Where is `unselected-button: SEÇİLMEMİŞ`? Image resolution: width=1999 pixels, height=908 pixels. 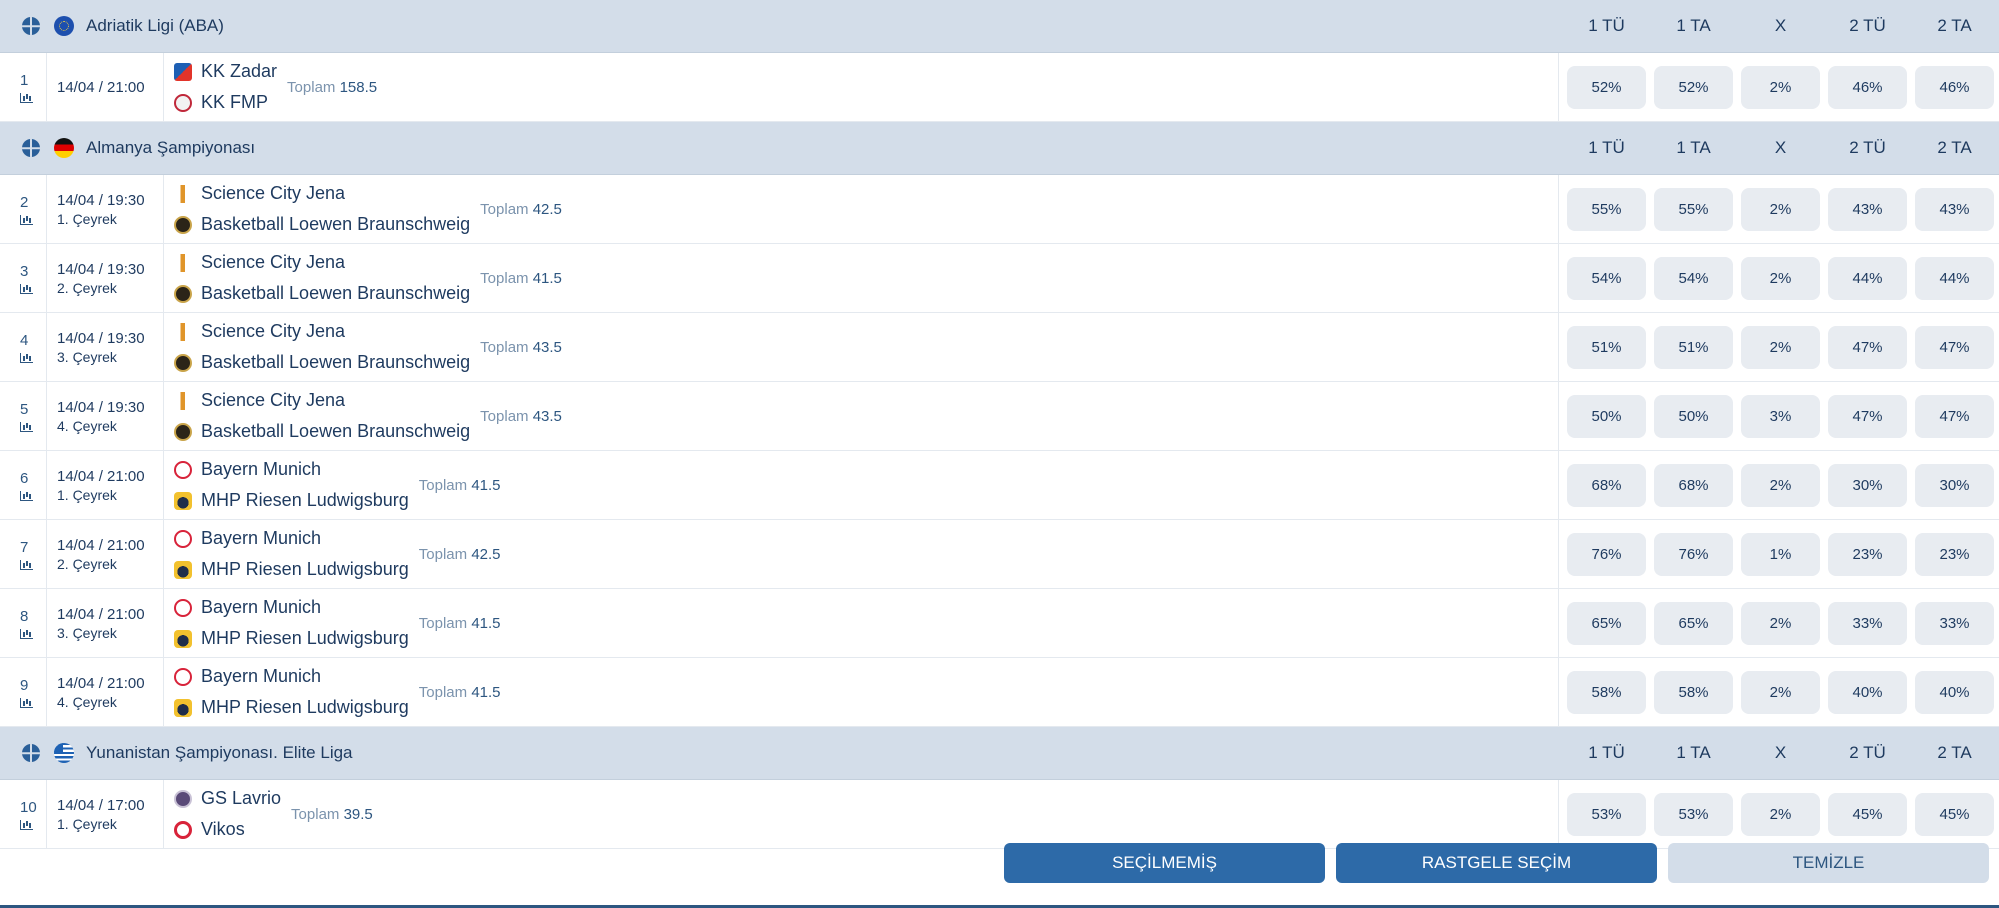
unselected-button: SEÇİLMEMİŞ is located at coordinates (1164, 863).